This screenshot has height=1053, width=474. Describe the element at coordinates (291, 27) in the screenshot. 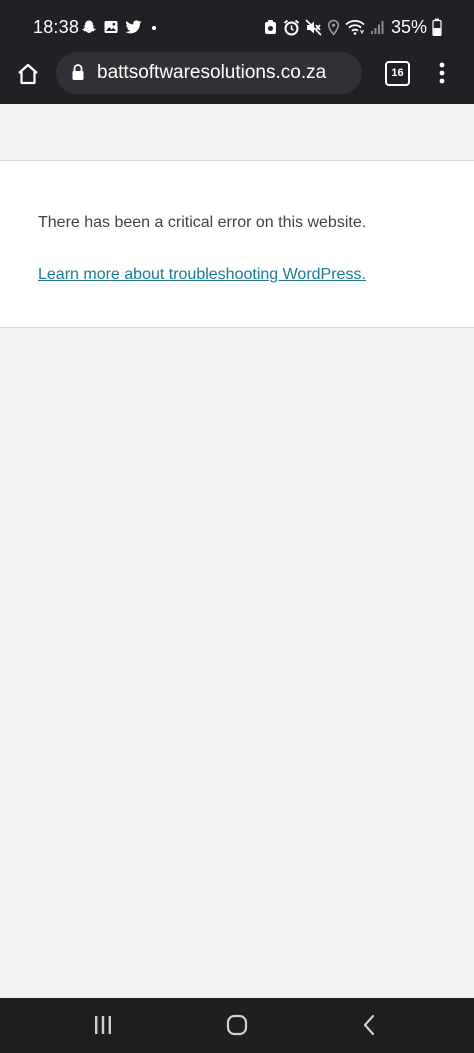

I see `alarm-icon` at that location.